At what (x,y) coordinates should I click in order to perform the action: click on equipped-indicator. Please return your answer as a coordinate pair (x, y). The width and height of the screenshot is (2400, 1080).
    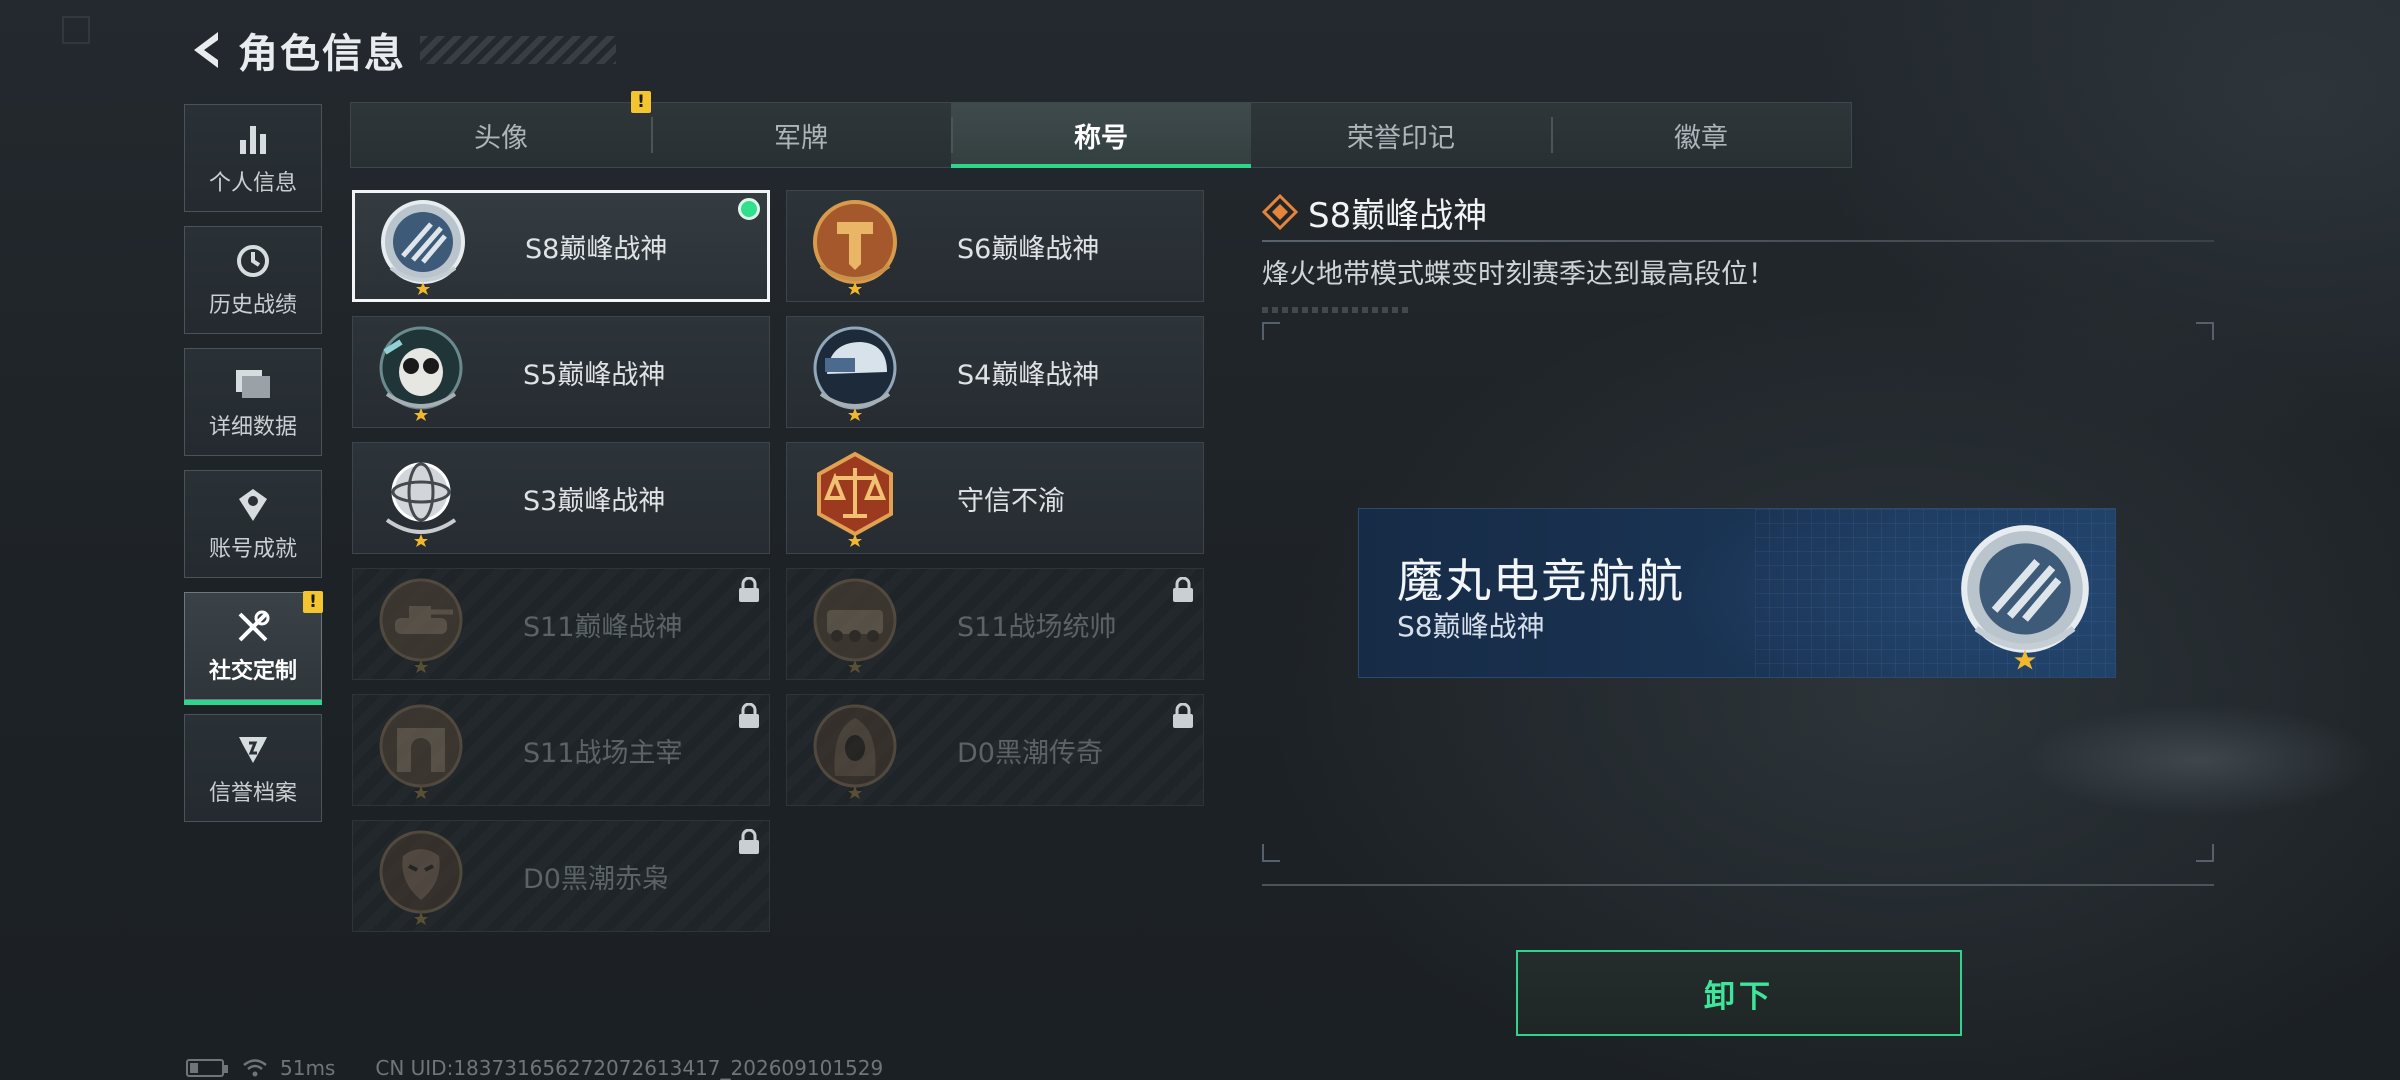
    Looking at the image, I should click on (749, 209).